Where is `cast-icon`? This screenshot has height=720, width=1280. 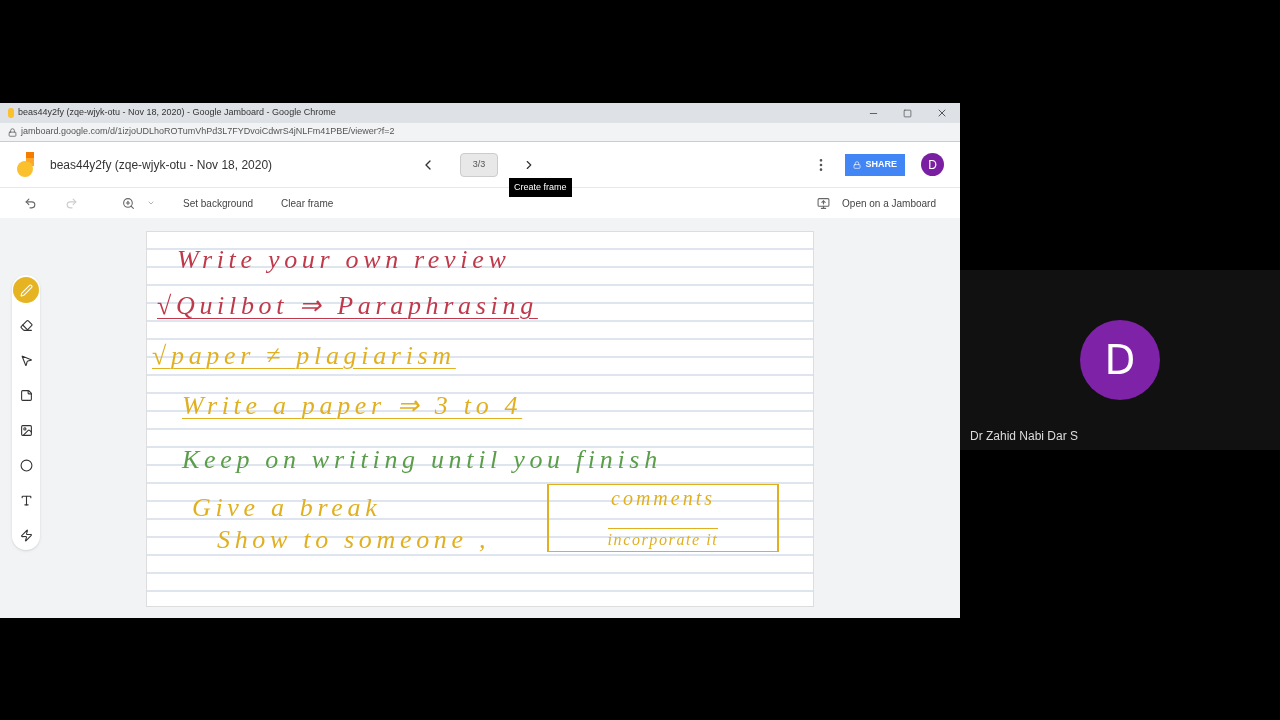
cast-icon is located at coordinates (824, 203).